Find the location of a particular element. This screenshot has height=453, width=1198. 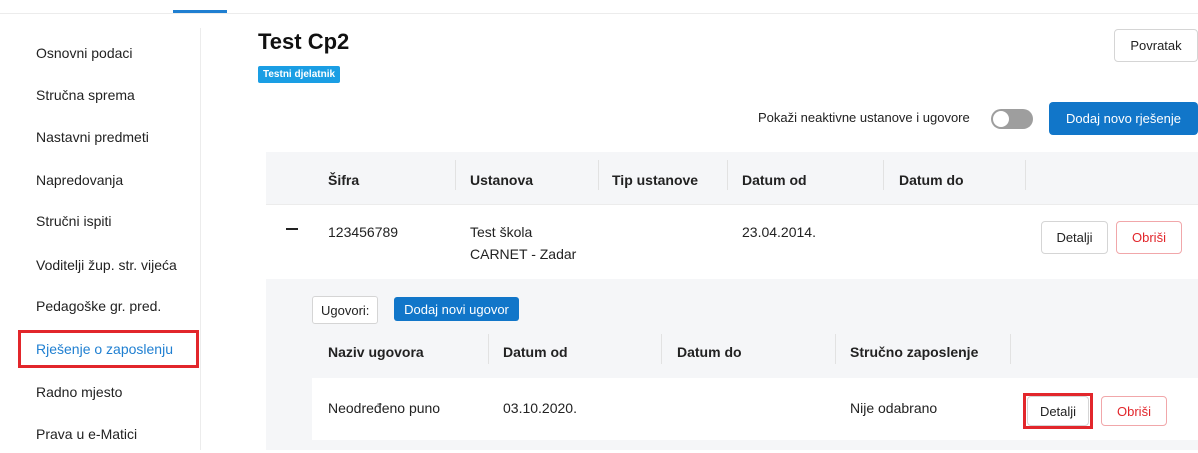

column-header-datum-do: Datum do is located at coordinates (931, 180).